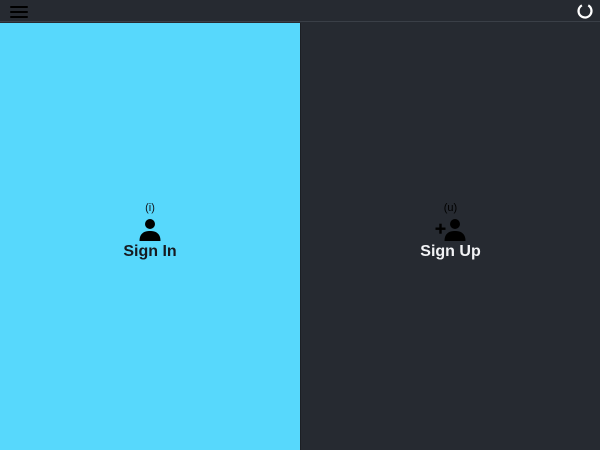  Describe the element at coordinates (300, 11) in the screenshot. I see `top-bar` at that location.